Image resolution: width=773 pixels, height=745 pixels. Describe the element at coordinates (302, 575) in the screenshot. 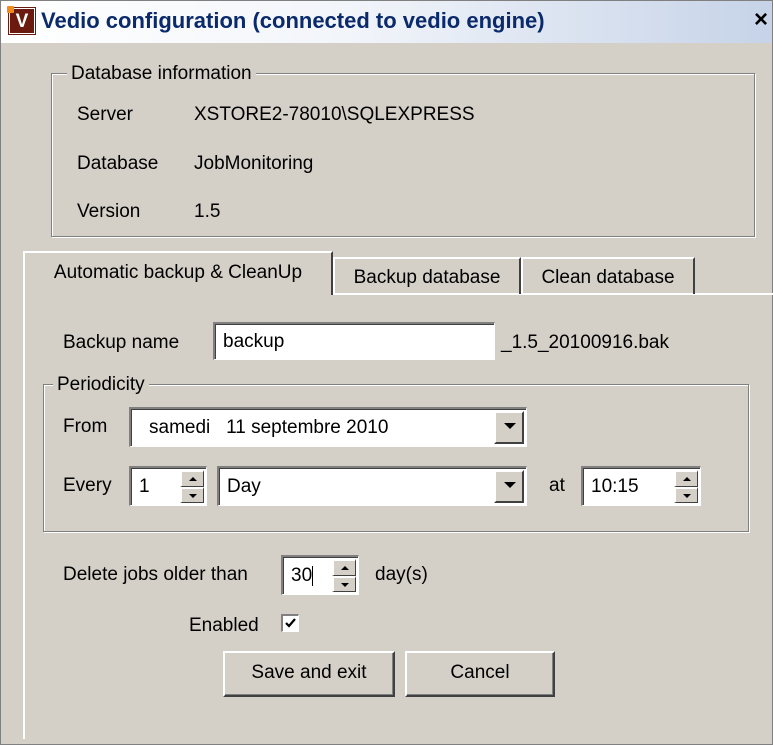

I see `delete-days-value: 30` at that location.